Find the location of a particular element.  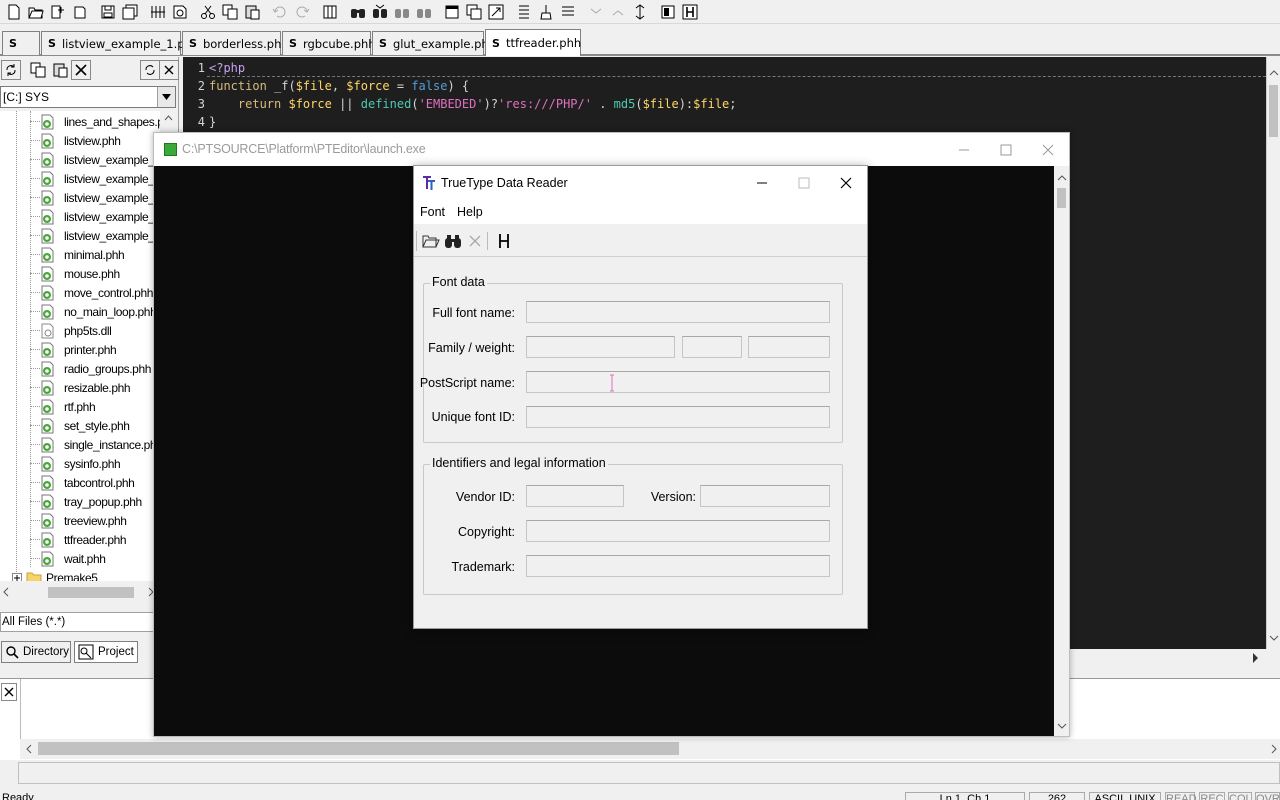

goto-icon is located at coordinates (640, 12).